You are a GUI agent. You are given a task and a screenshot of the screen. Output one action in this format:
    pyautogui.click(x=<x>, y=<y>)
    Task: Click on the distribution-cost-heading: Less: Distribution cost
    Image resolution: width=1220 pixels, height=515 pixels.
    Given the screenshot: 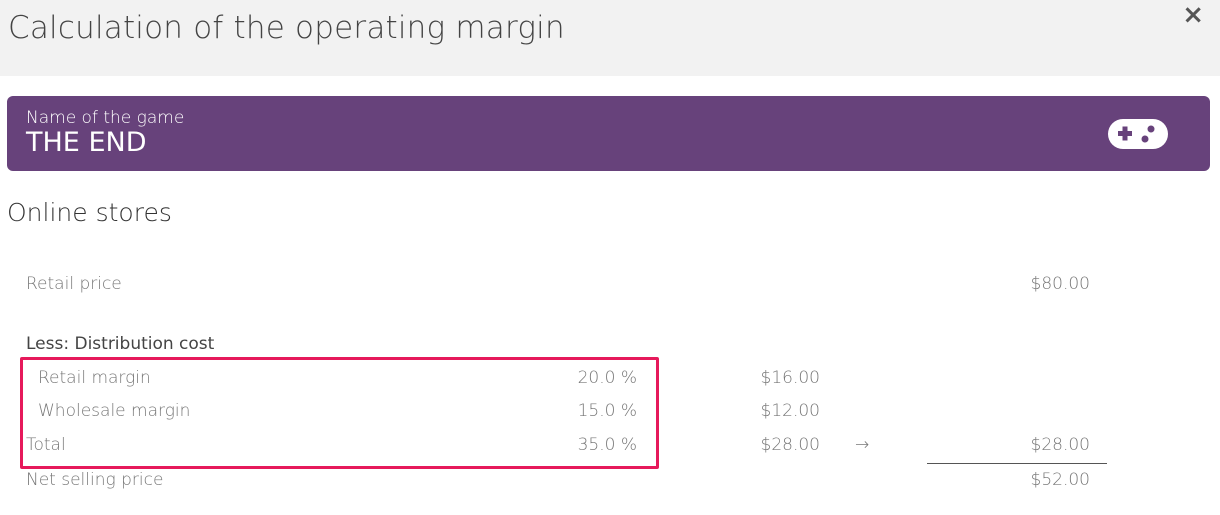 What is the action you would take?
    pyautogui.click(x=120, y=344)
    